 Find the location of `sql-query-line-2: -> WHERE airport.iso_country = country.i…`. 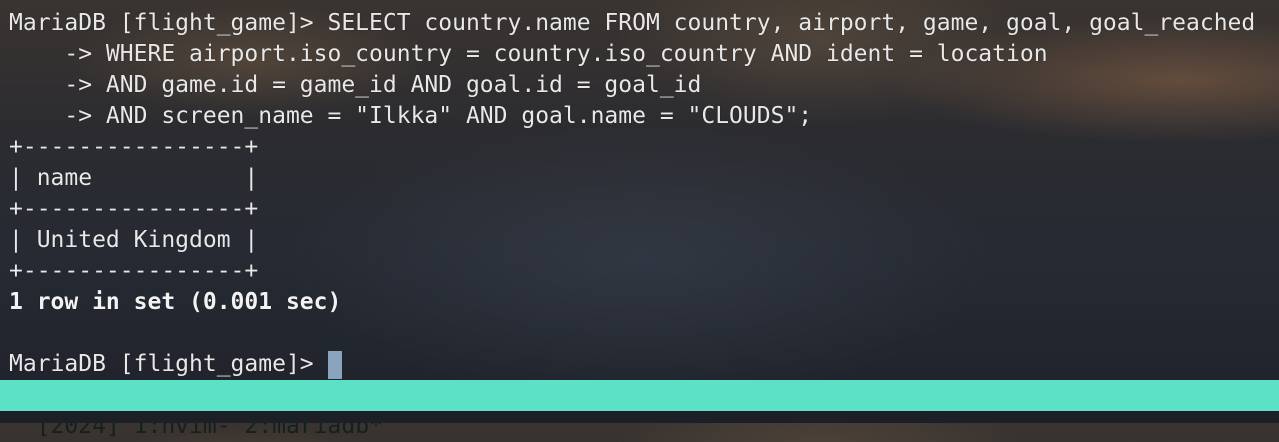

sql-query-line-2: -> WHERE airport.iso_country = country.i… is located at coordinates (528, 54).